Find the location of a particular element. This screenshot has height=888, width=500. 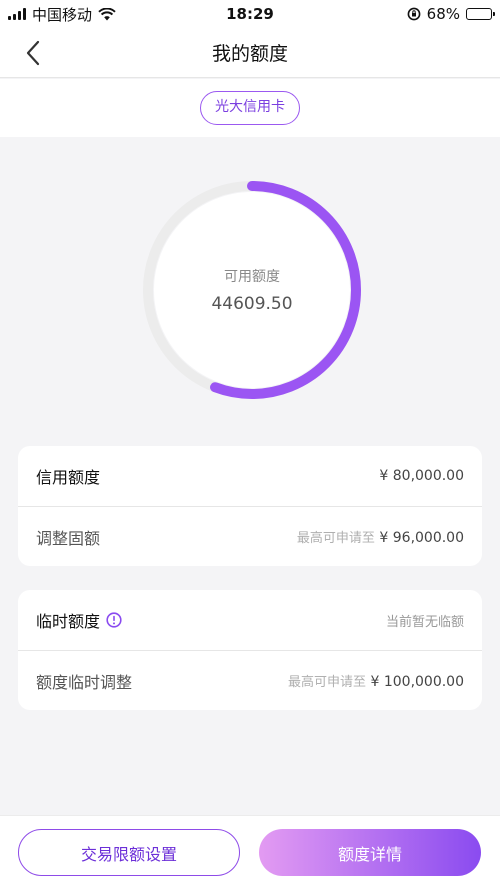

quota-details-button: 额度详情 is located at coordinates (370, 852).